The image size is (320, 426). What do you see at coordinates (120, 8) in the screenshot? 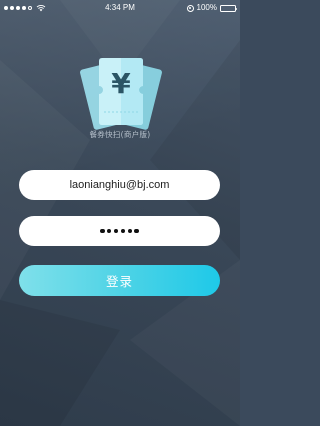
I see `status-bar: 4:34 PM 100%` at bounding box center [120, 8].